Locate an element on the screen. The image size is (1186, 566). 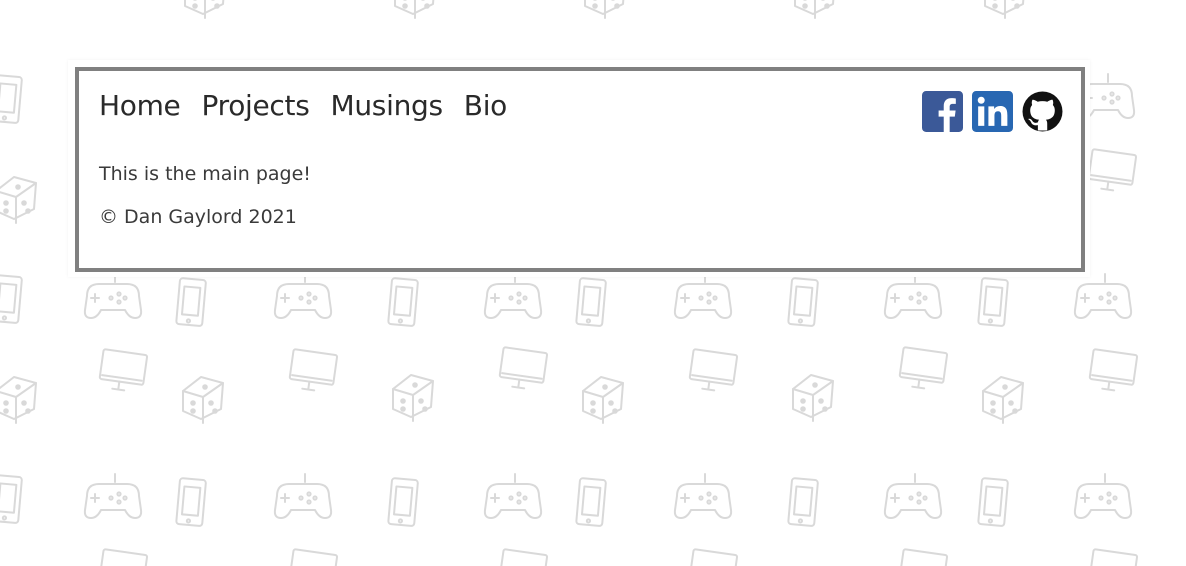
github-link is located at coordinates (1042, 111).